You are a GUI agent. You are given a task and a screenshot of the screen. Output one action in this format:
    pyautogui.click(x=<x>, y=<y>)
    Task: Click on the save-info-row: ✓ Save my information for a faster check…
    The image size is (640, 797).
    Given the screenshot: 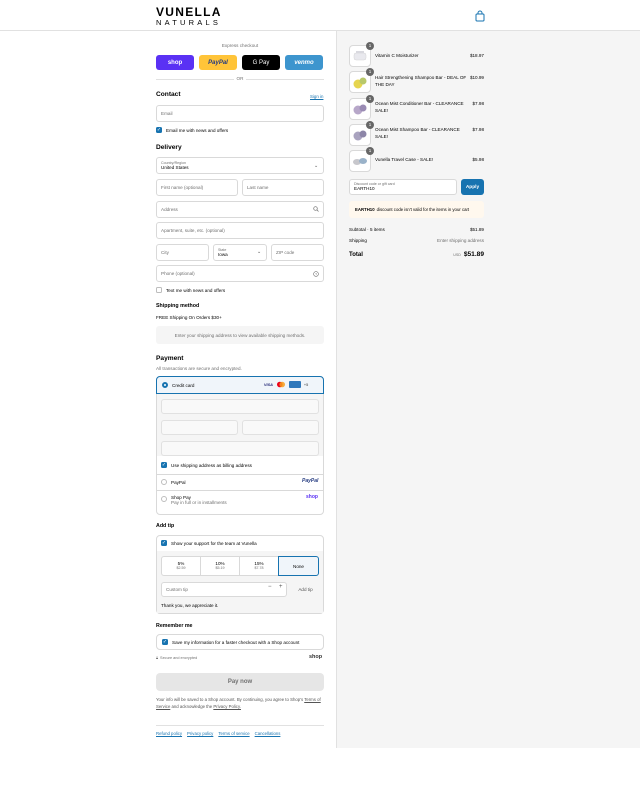 What is the action you would take?
    pyautogui.click(x=240, y=642)
    